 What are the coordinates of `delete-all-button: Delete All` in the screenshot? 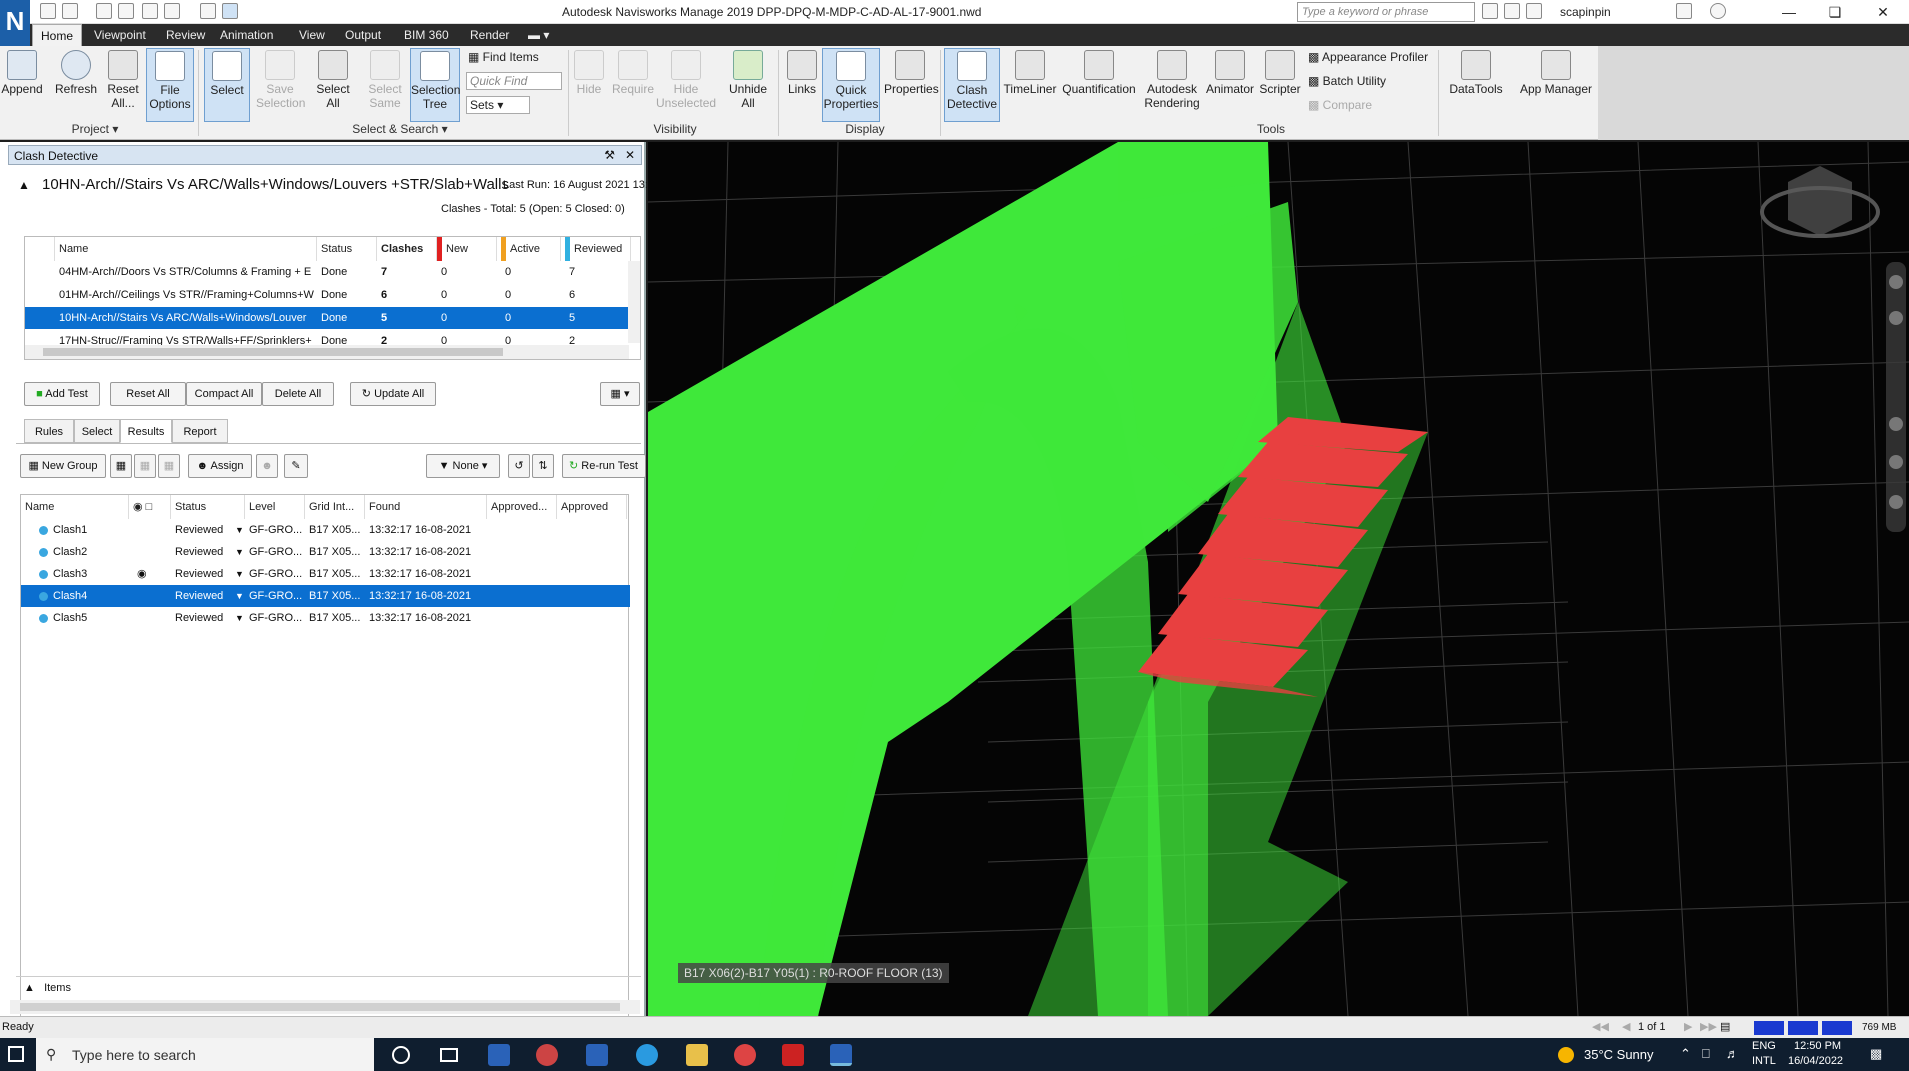 It's located at (298, 394).